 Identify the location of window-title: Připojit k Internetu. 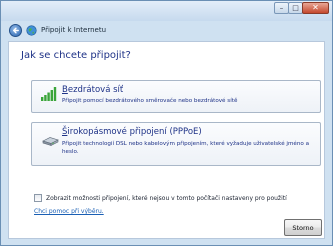
(74, 30).